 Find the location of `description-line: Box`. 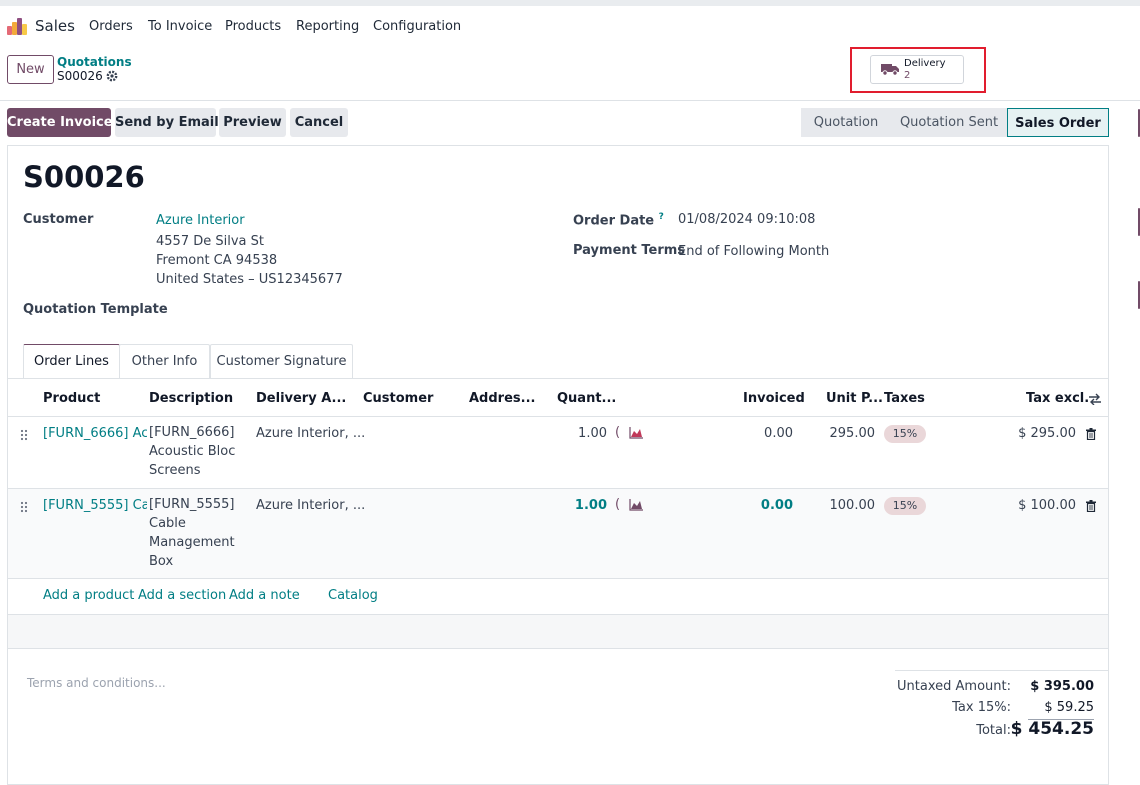

description-line: Box is located at coordinates (161, 561).